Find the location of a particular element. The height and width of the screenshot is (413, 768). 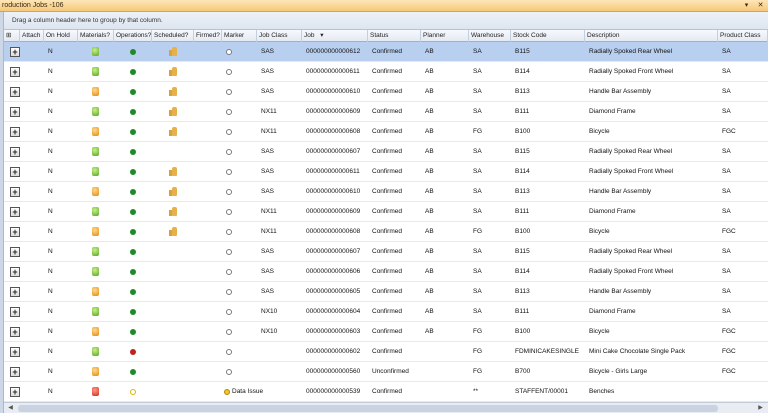

column-header-status: Status is located at coordinates (394, 36).